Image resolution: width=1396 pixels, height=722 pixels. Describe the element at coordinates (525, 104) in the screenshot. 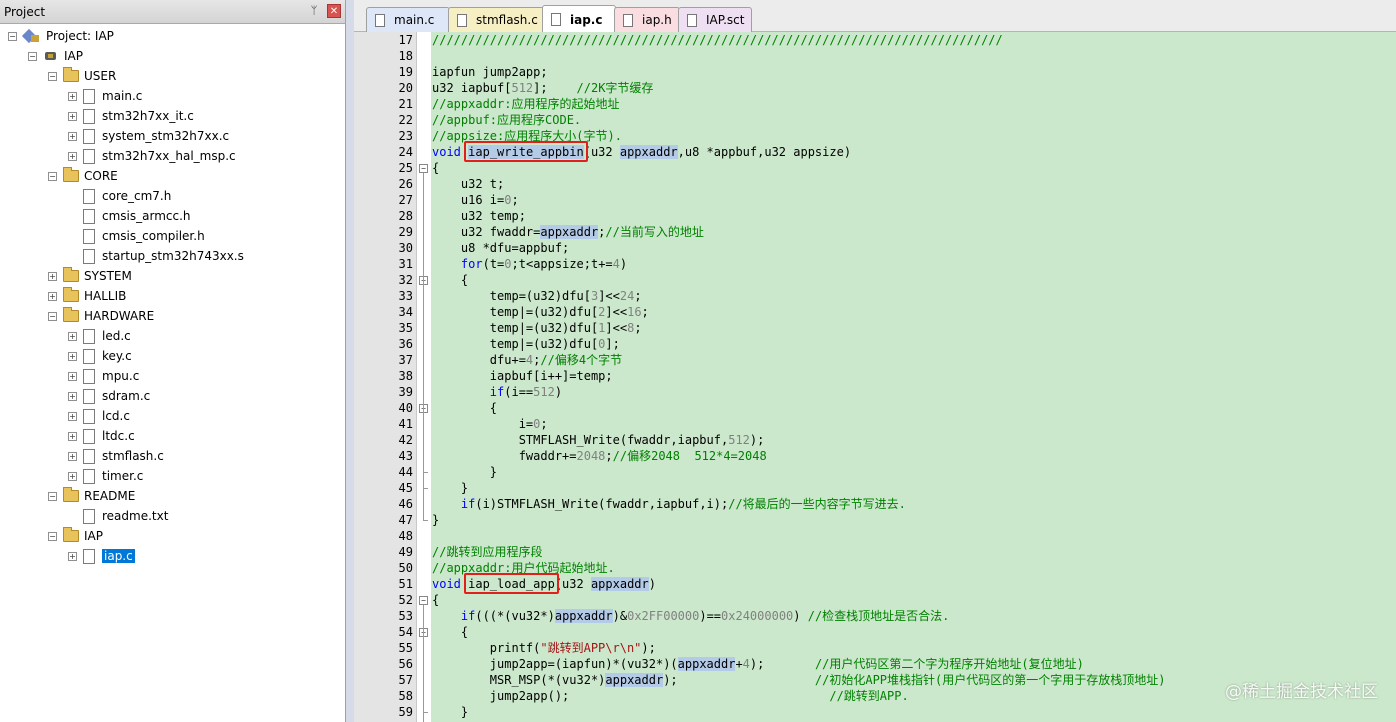

I see `code-line: //appxaddr:应用程序的起始地址` at that location.